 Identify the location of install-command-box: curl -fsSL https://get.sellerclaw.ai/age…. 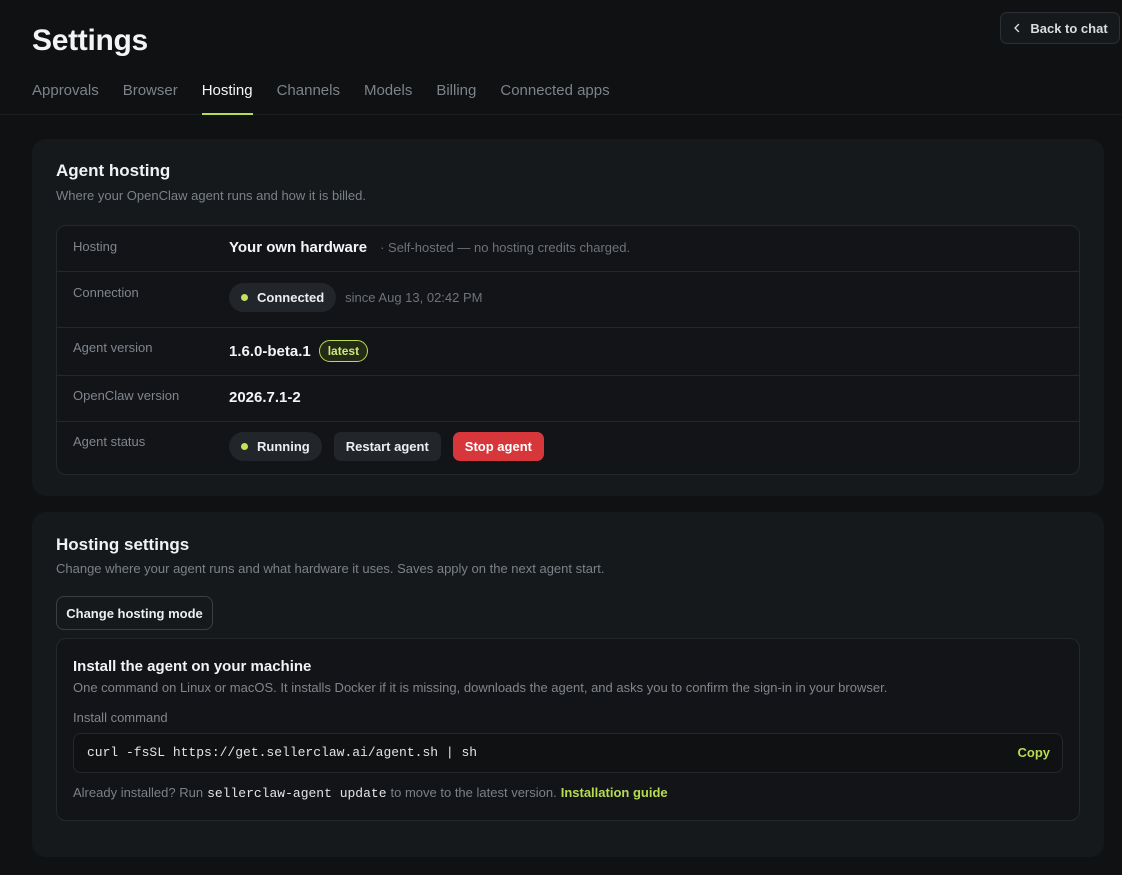
(568, 753).